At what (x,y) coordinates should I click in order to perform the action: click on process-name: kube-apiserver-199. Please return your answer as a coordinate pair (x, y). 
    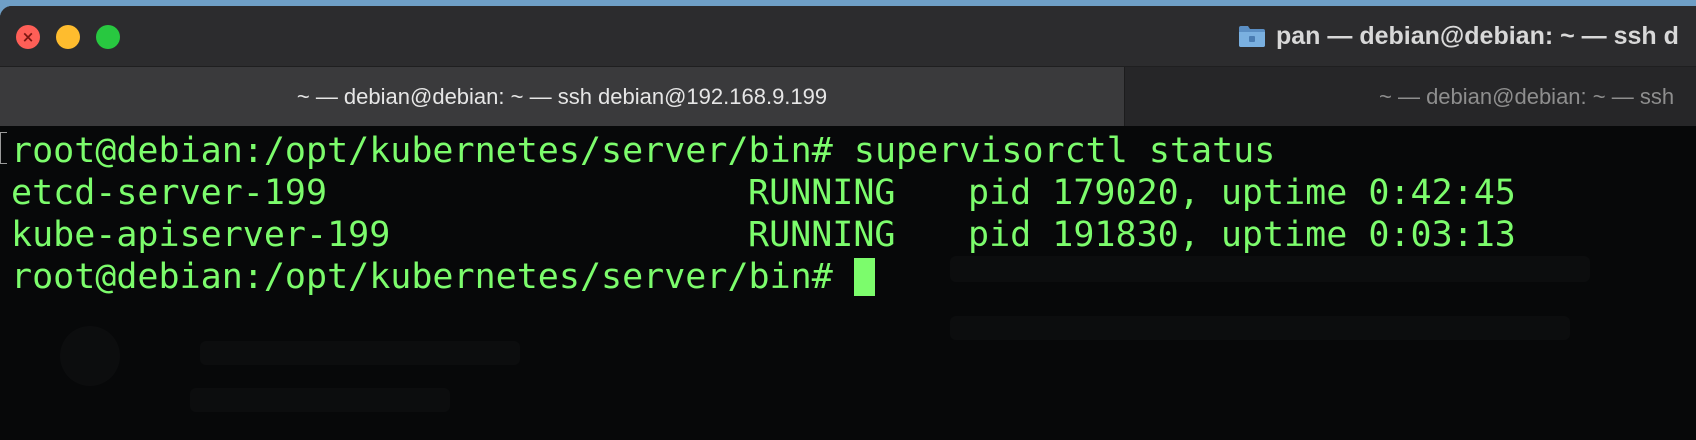
    Looking at the image, I should click on (201, 235).